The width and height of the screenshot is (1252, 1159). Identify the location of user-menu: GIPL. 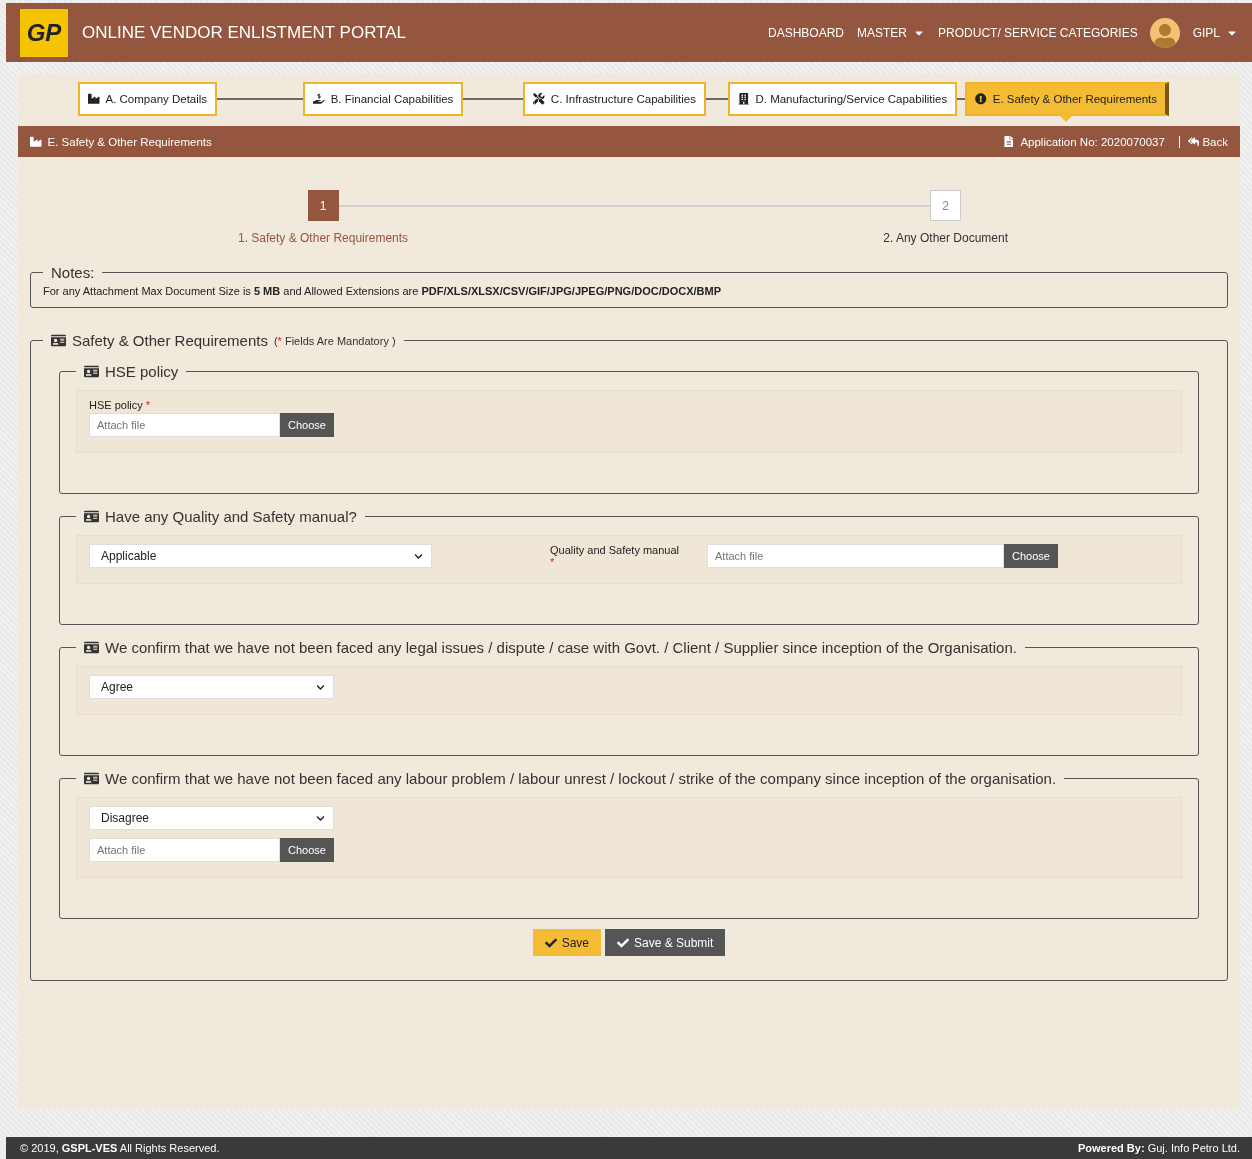
(1215, 32).